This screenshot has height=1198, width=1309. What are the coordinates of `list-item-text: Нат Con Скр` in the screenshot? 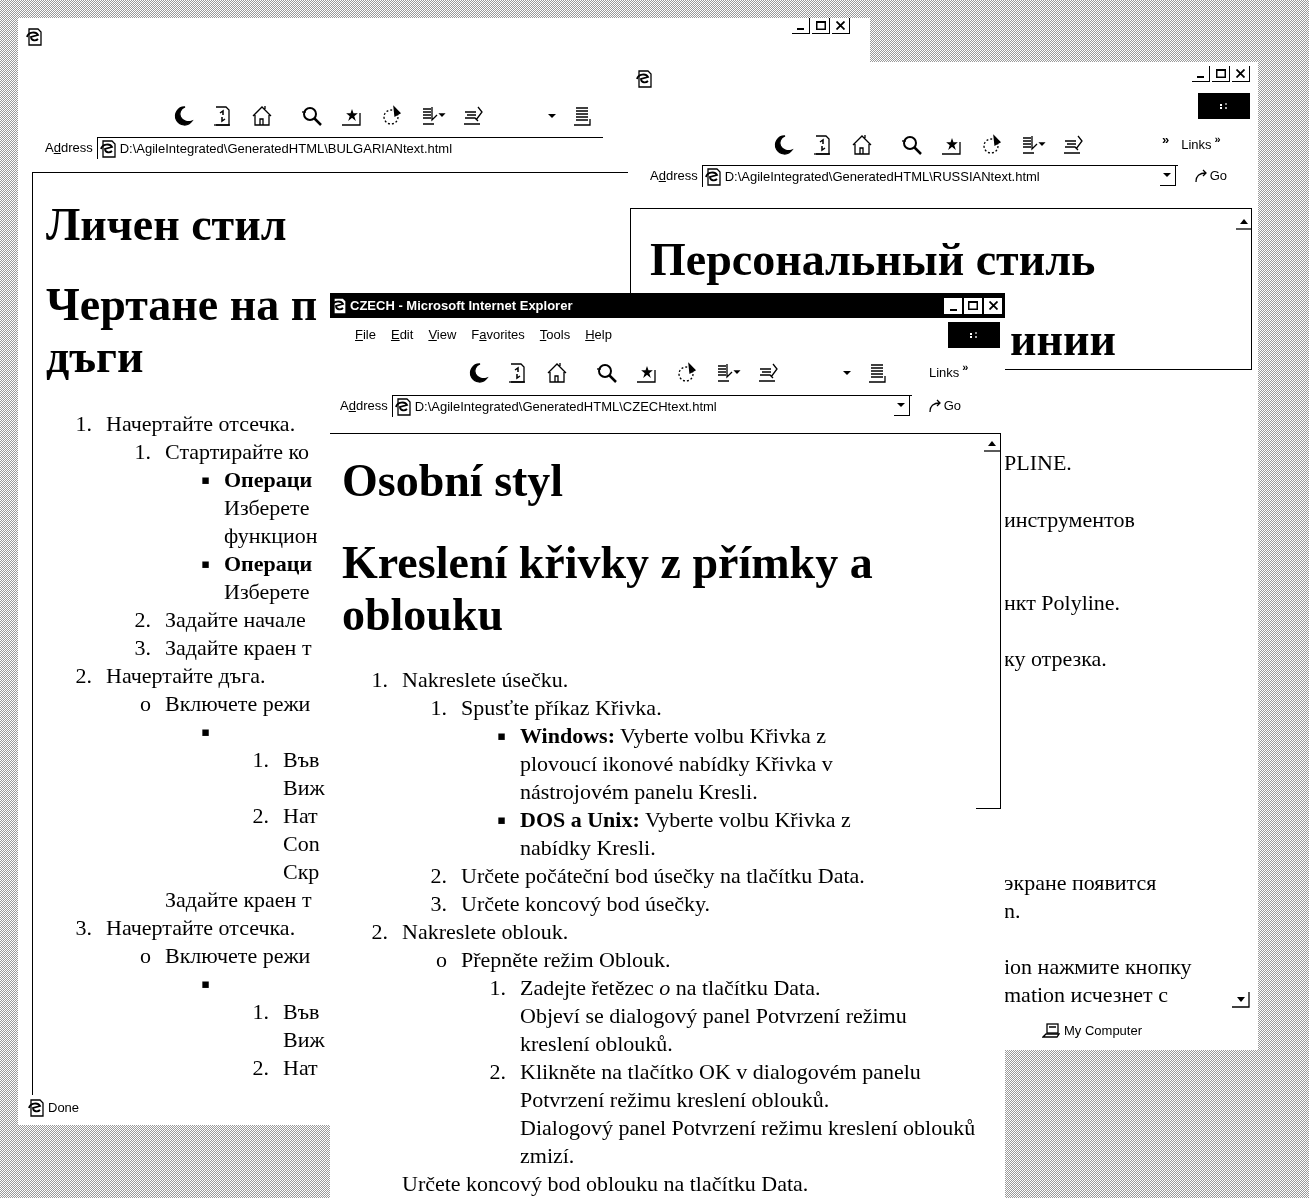 It's located at (301, 844).